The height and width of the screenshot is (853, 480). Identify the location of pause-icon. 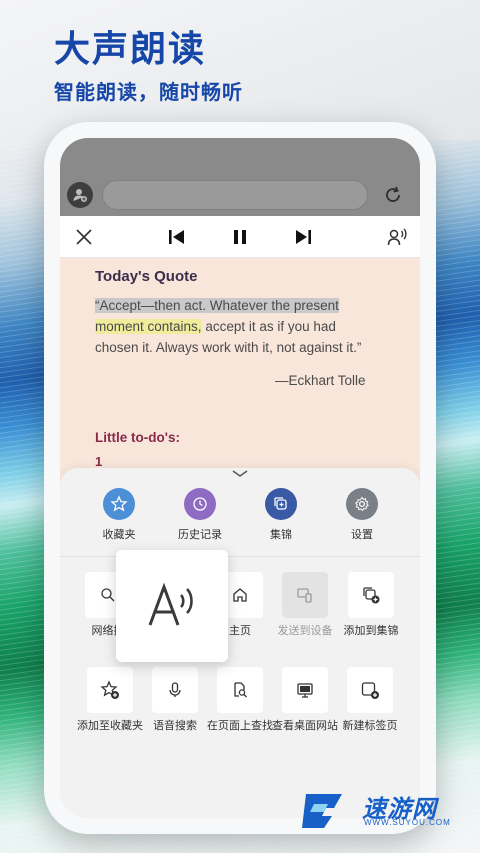
(240, 237).